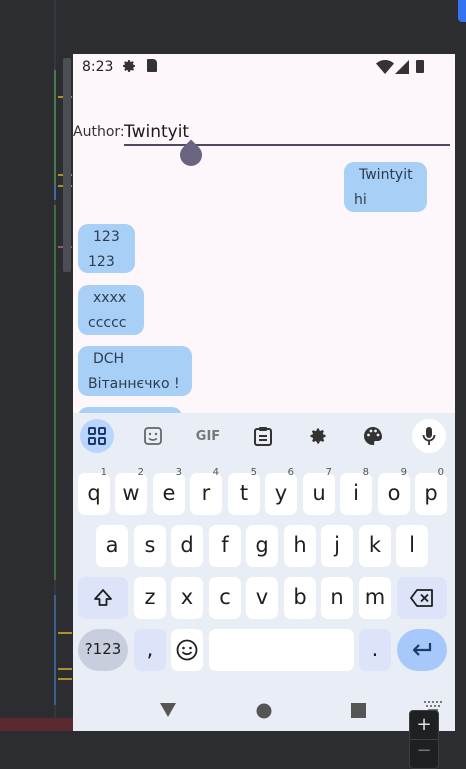 The height and width of the screenshot is (769, 466). Describe the element at coordinates (420, 66) in the screenshot. I see `battery-icon` at that location.